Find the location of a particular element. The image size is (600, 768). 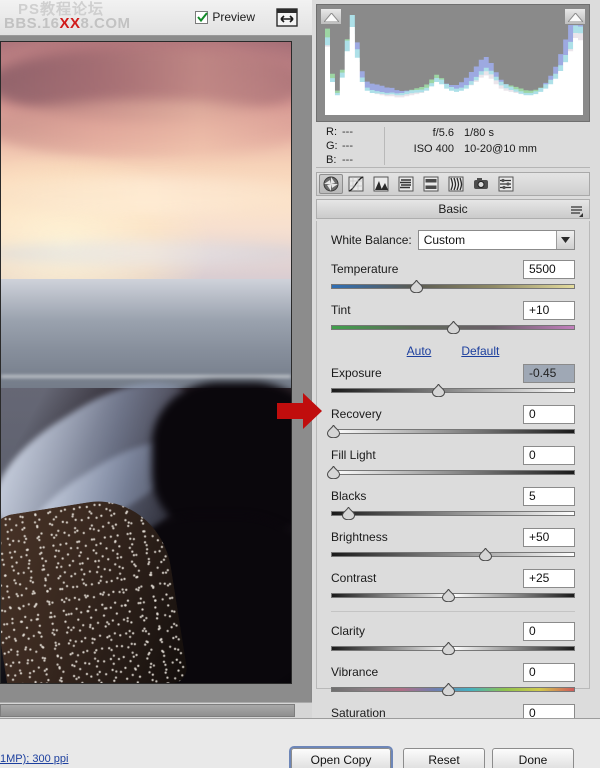

fullscreen-toggle-icon is located at coordinates (287, 17).